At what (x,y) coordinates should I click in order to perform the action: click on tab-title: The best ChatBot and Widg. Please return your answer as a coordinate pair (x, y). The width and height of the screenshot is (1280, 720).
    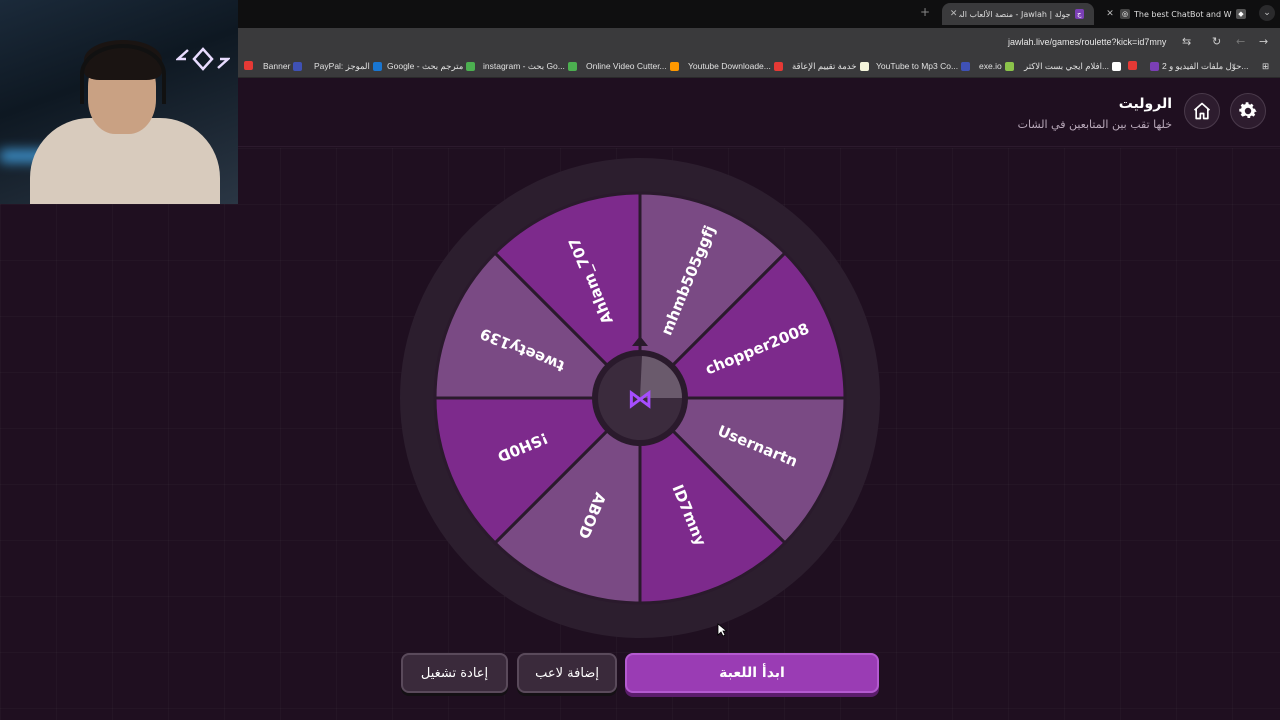
    Looking at the image, I should click on (1183, 14).